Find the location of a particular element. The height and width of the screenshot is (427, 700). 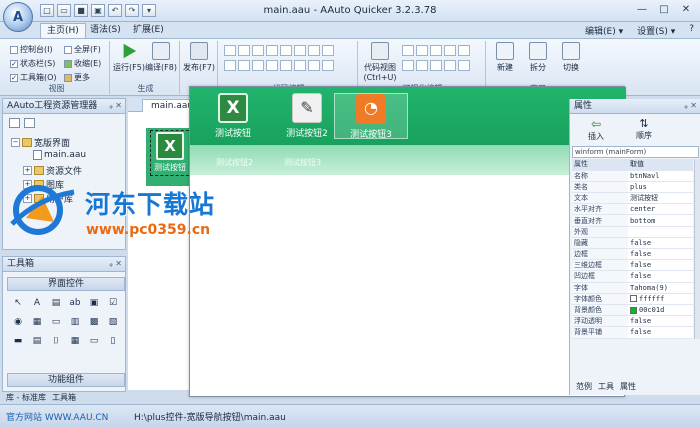

align-top-icon is located at coordinates (450, 50).